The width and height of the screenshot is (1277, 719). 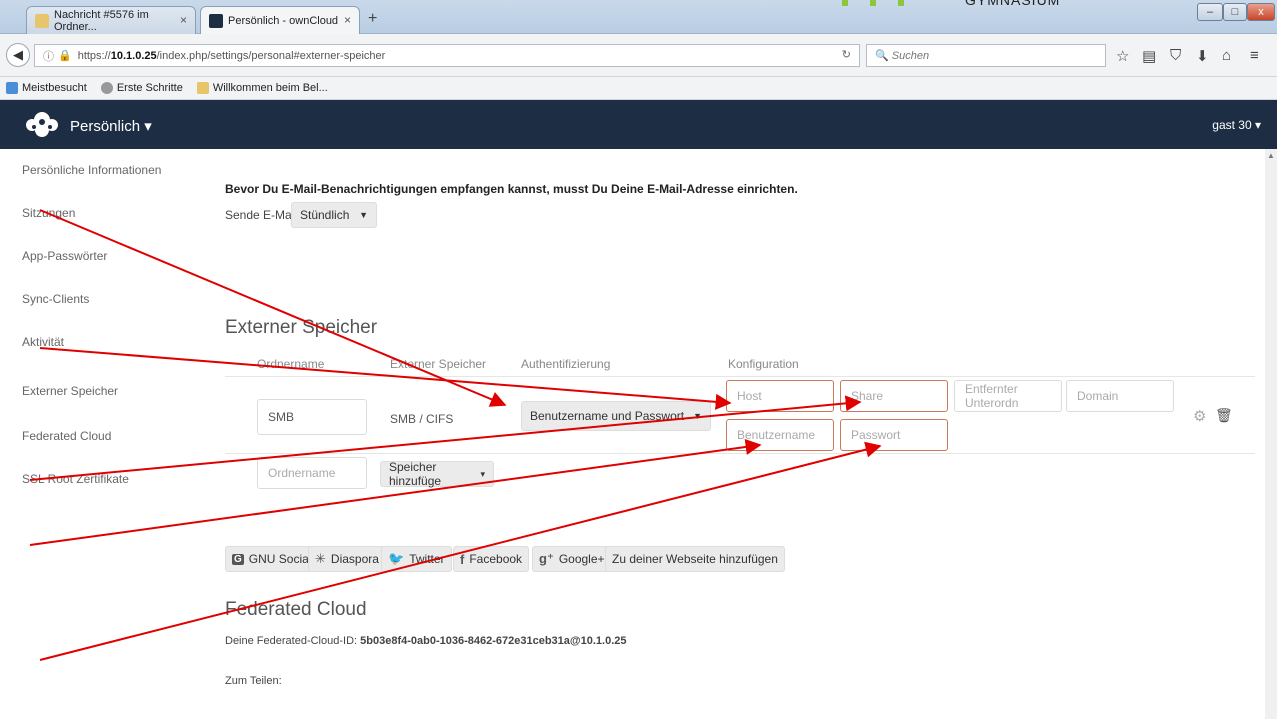 What do you see at coordinates (438, 364) in the screenshot?
I see `column-header-storage: Externer Speicher` at bounding box center [438, 364].